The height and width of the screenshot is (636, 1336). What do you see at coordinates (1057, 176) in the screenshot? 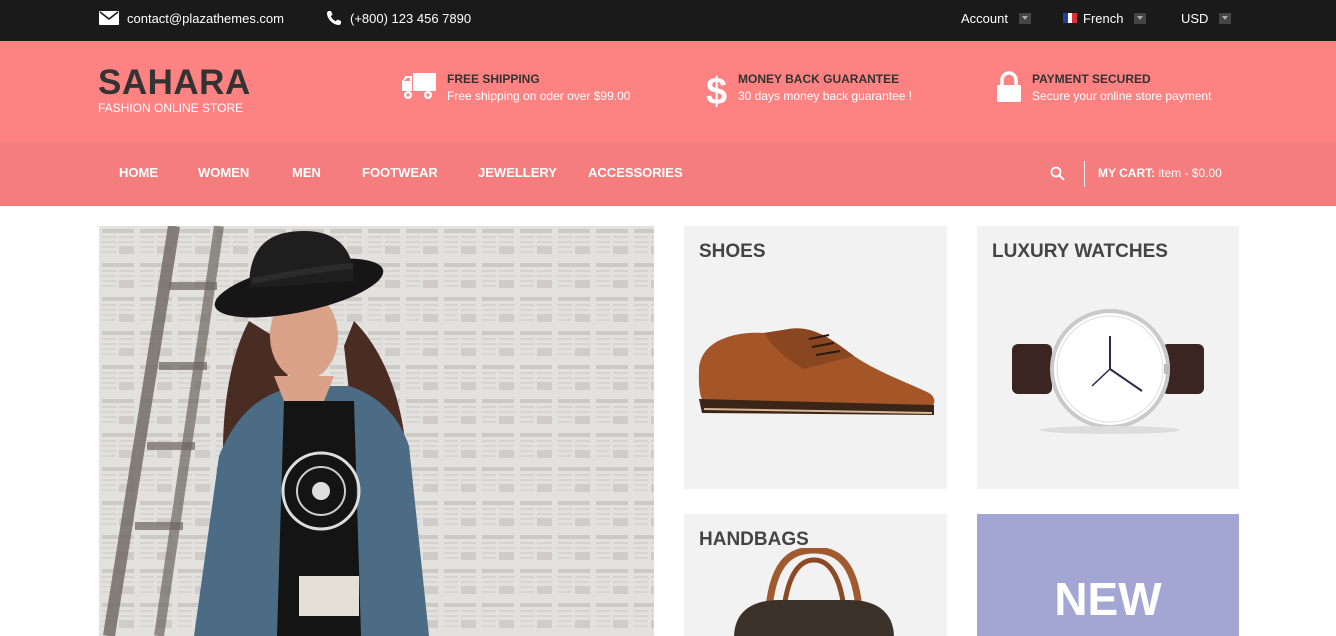
I see `search-icon` at bounding box center [1057, 176].